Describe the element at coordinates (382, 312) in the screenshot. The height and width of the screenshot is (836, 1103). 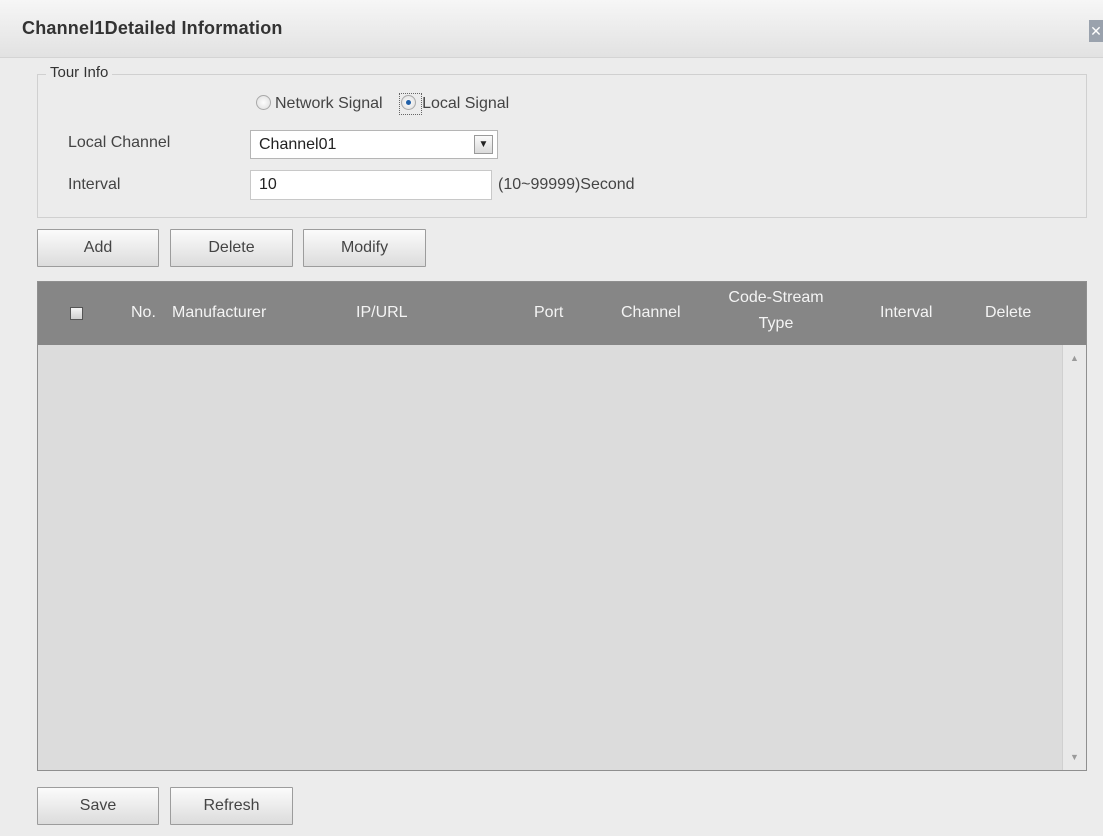
I see `column-header-ip-url: IP/URL` at that location.